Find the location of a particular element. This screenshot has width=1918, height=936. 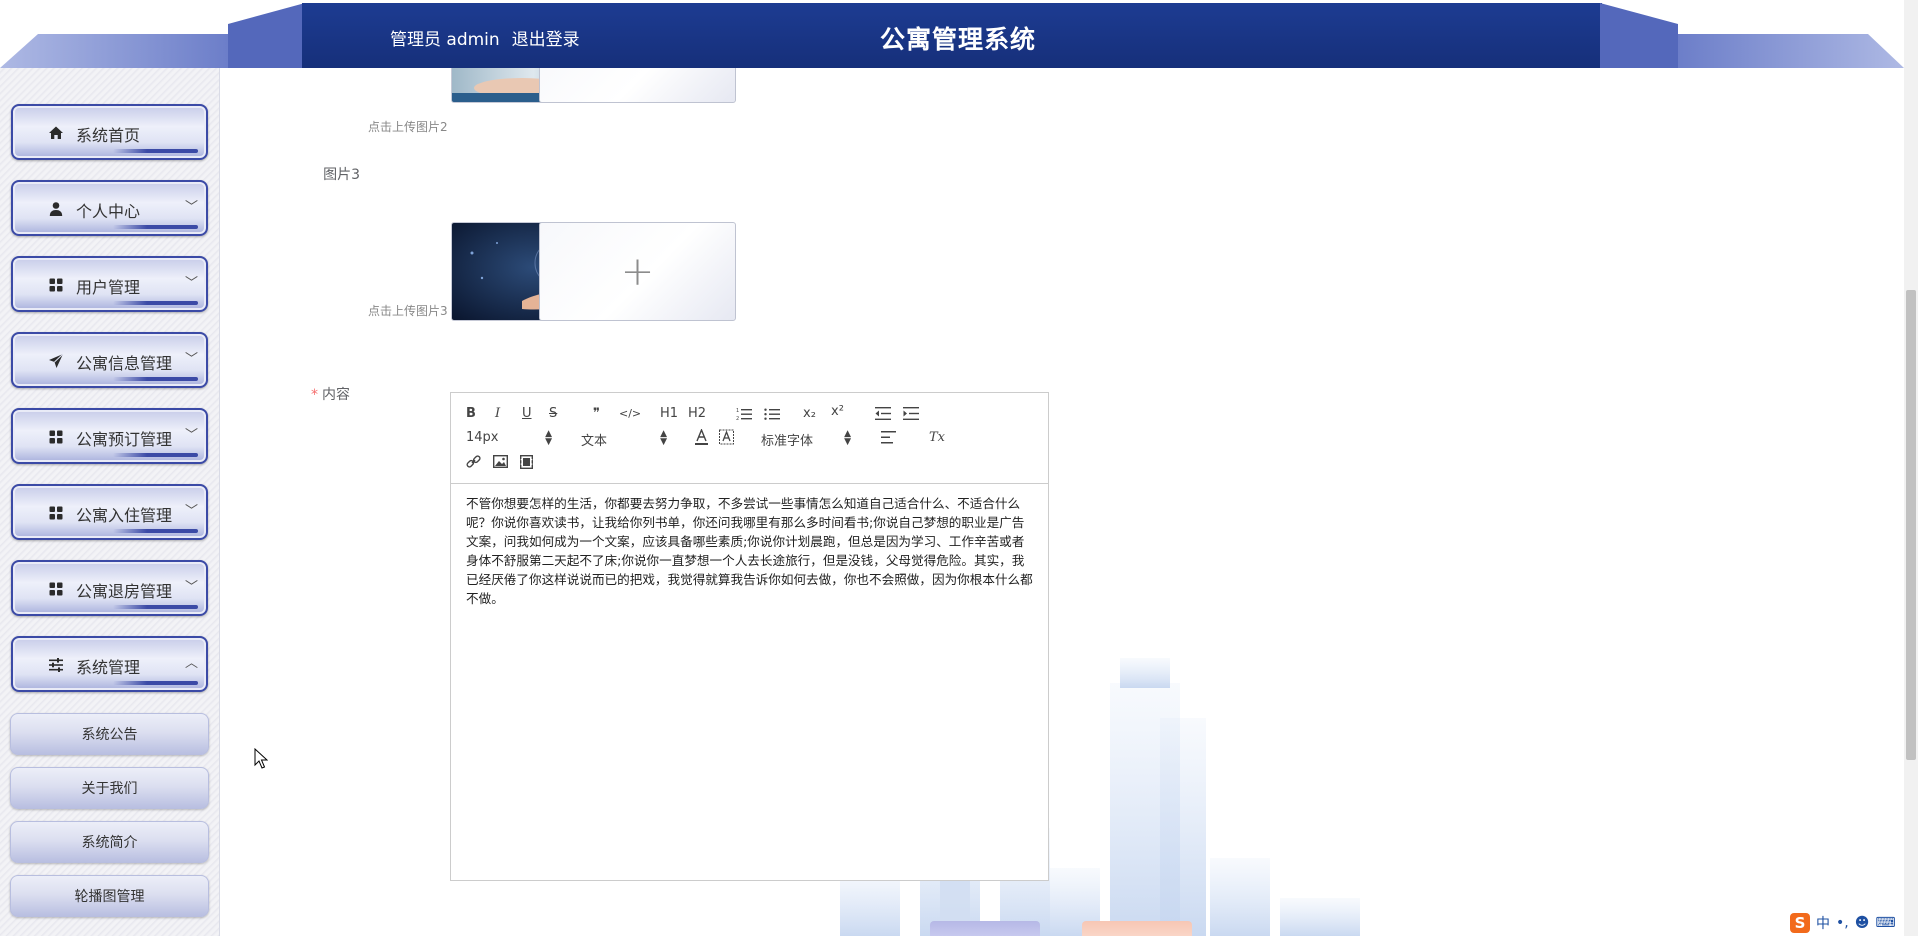

sidebar-item-apartment-info: 公寓信息管理 ﹀ is located at coordinates (109, 360).